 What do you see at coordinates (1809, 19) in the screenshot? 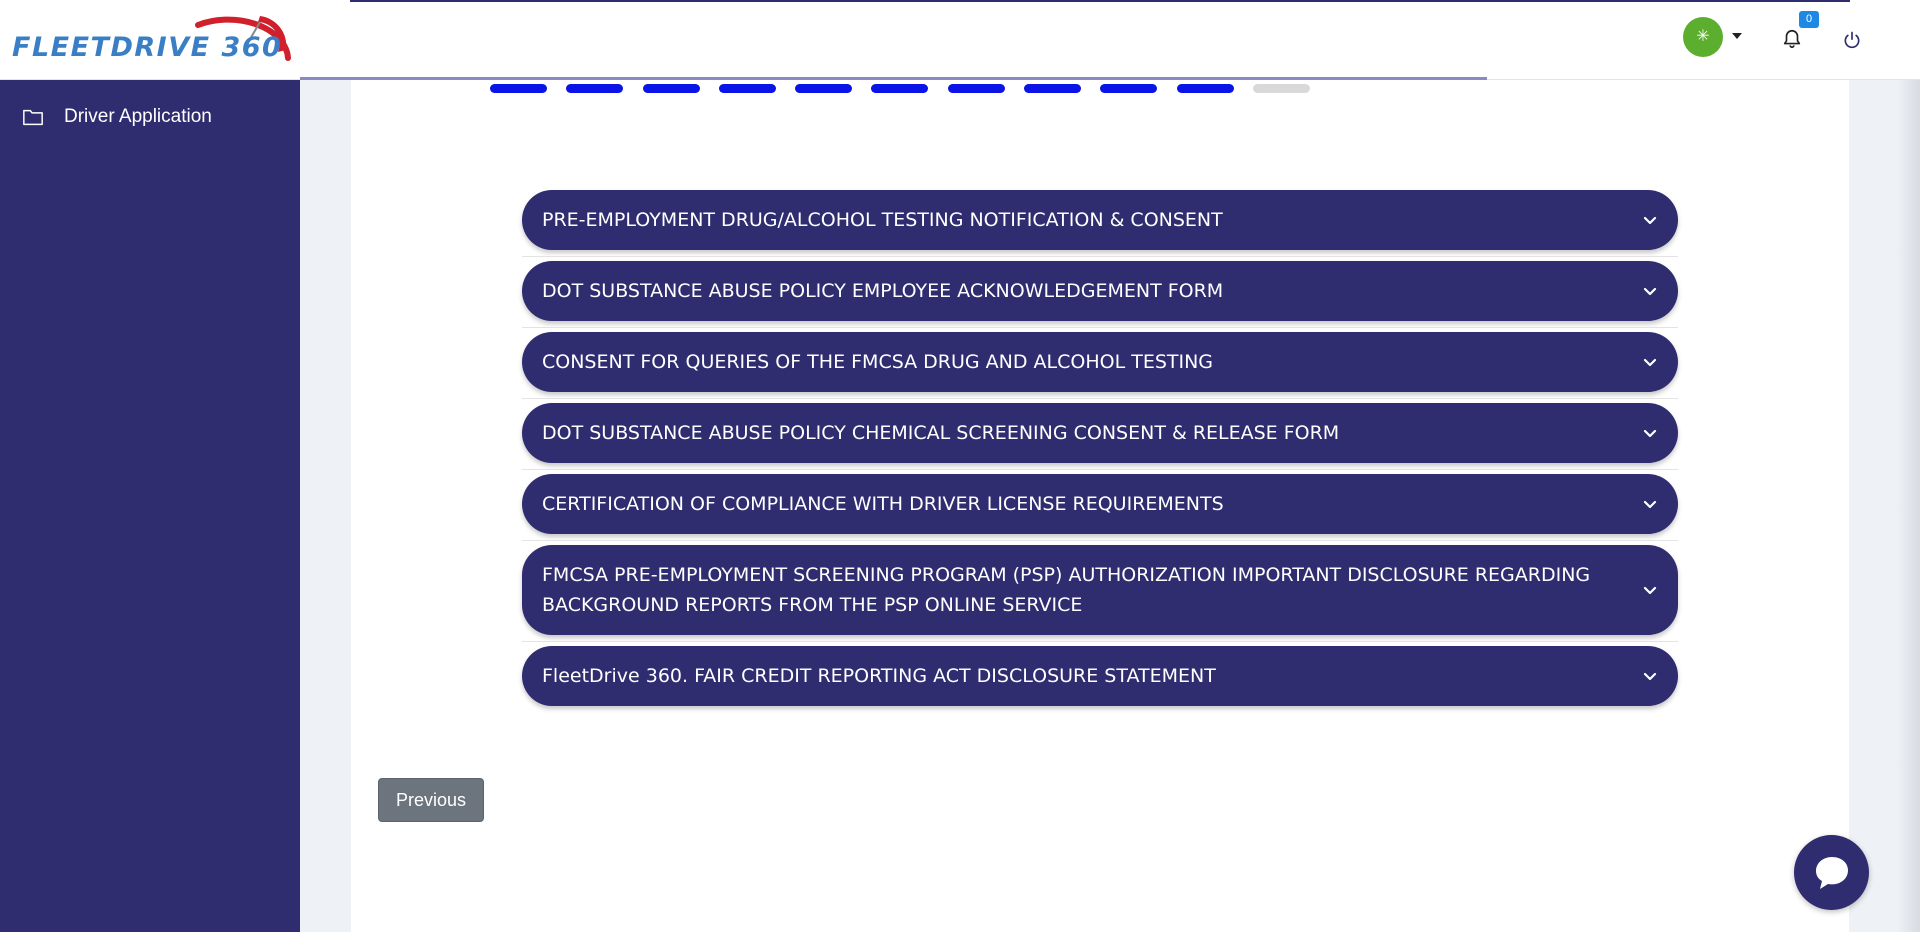
I see `notification-count-badge: 0` at bounding box center [1809, 19].